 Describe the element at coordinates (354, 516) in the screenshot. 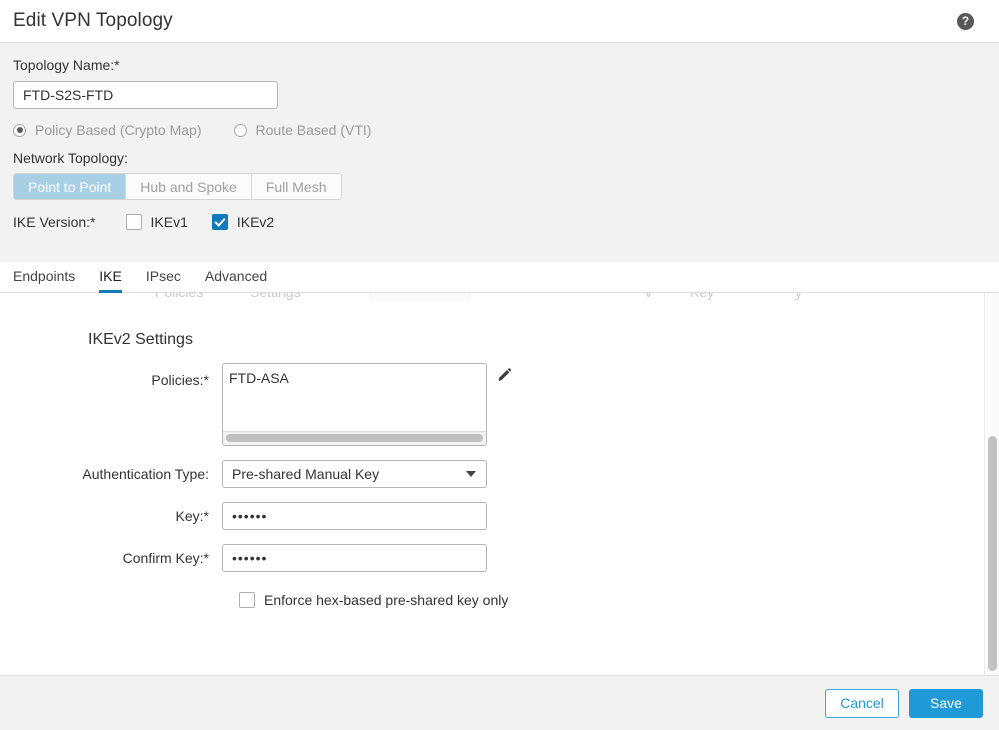

I see `key-input` at that location.